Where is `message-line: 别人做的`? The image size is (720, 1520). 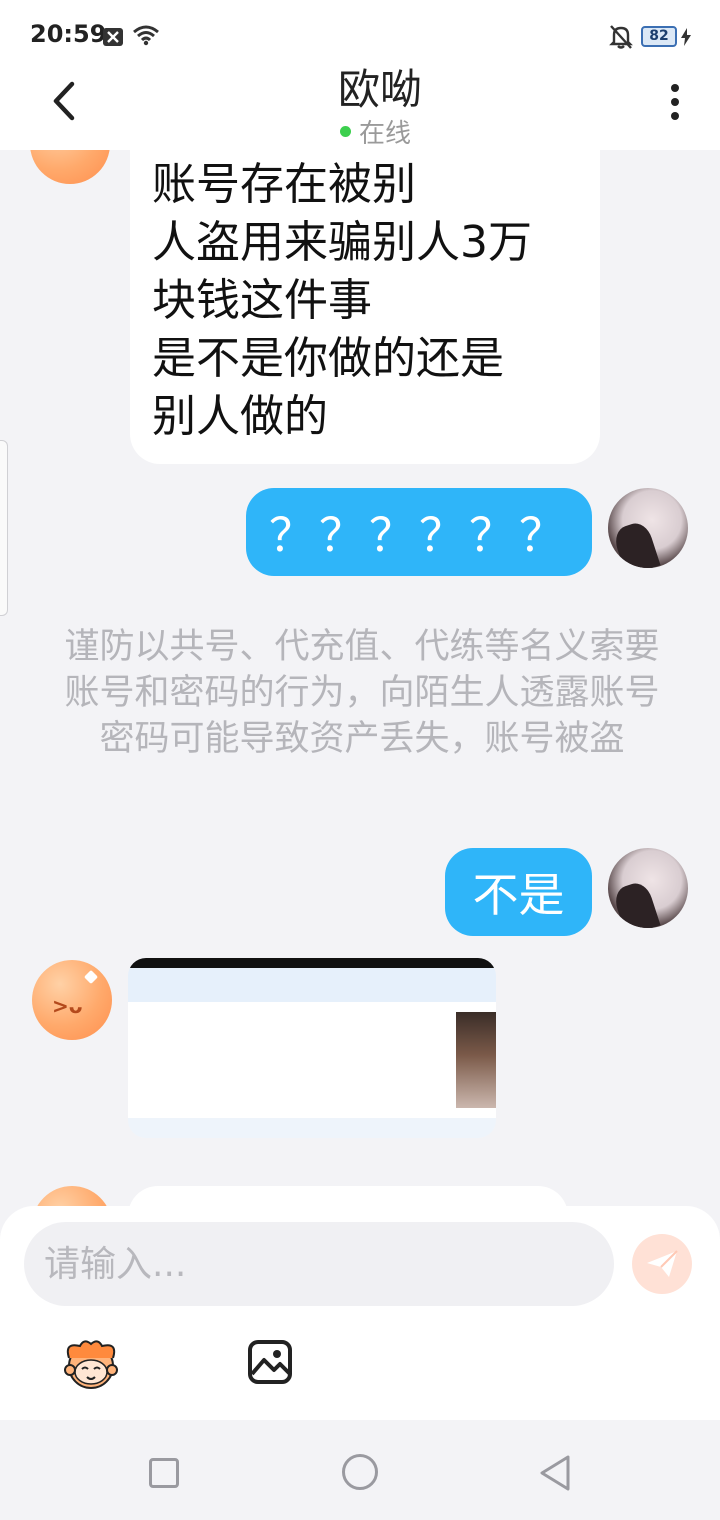 message-line: 别人做的 is located at coordinates (240, 416).